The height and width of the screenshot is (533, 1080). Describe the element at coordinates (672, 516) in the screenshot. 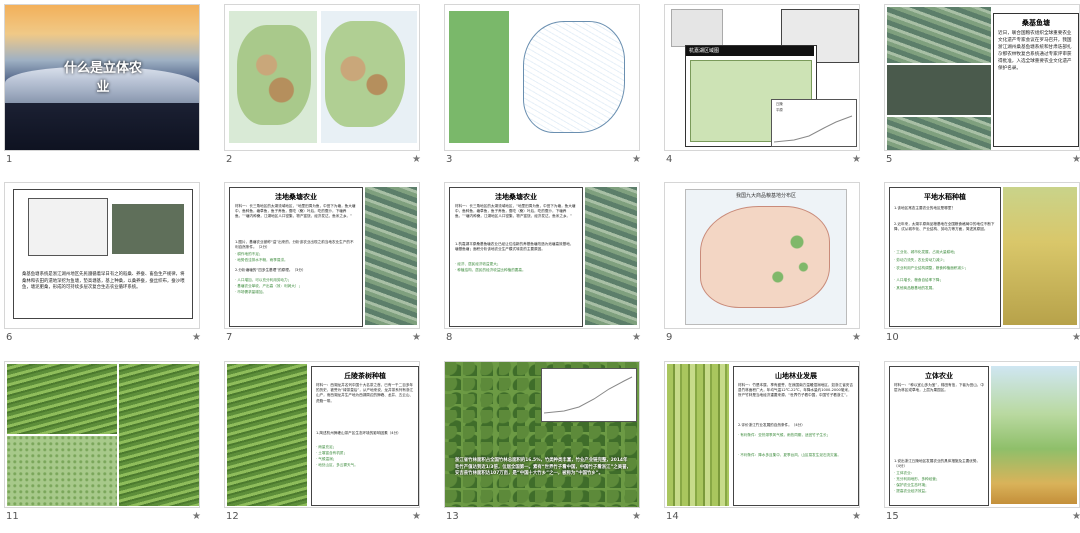

I see `slide-number: 14` at that location.